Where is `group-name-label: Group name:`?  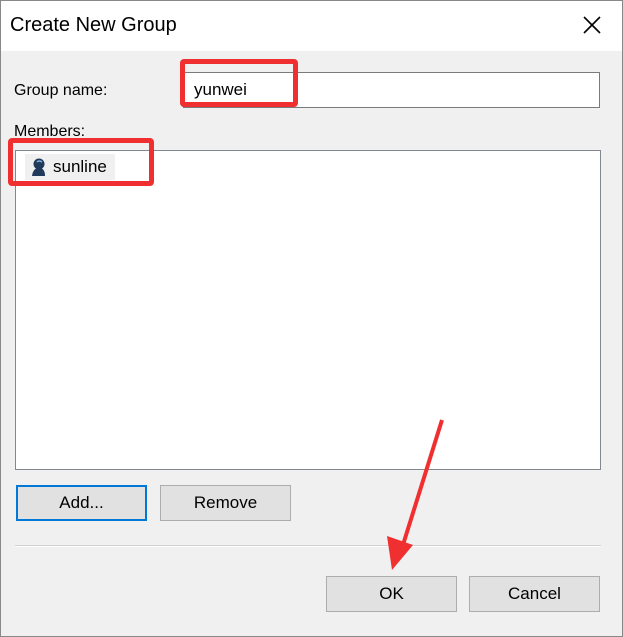 group-name-label: Group name: is located at coordinates (61, 90).